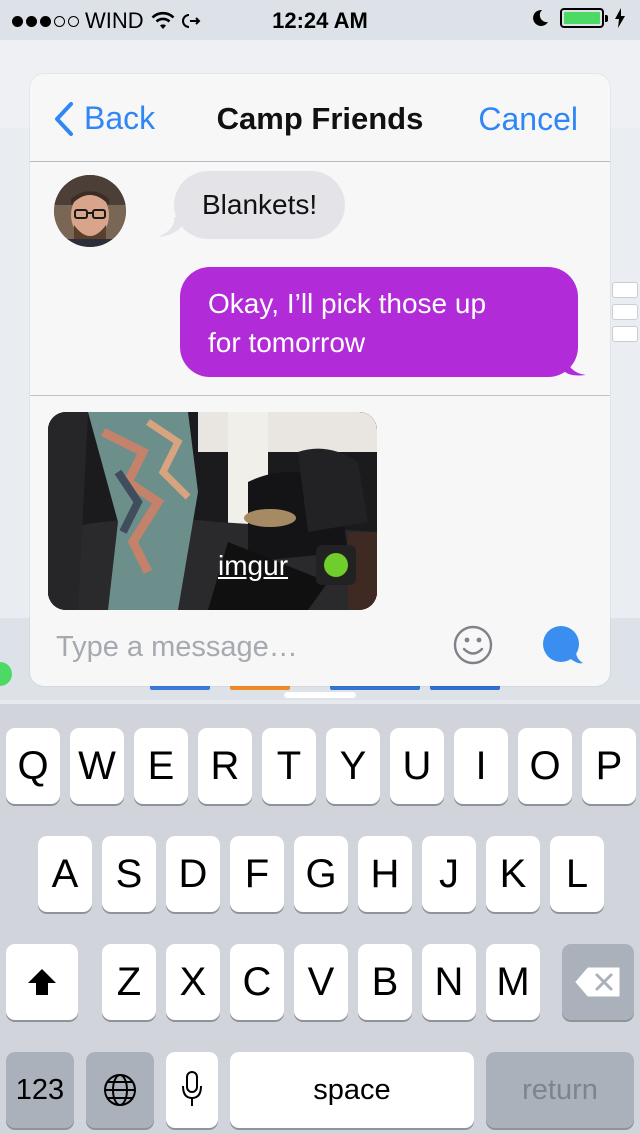  What do you see at coordinates (449, 874) in the screenshot?
I see `key-j: J` at bounding box center [449, 874].